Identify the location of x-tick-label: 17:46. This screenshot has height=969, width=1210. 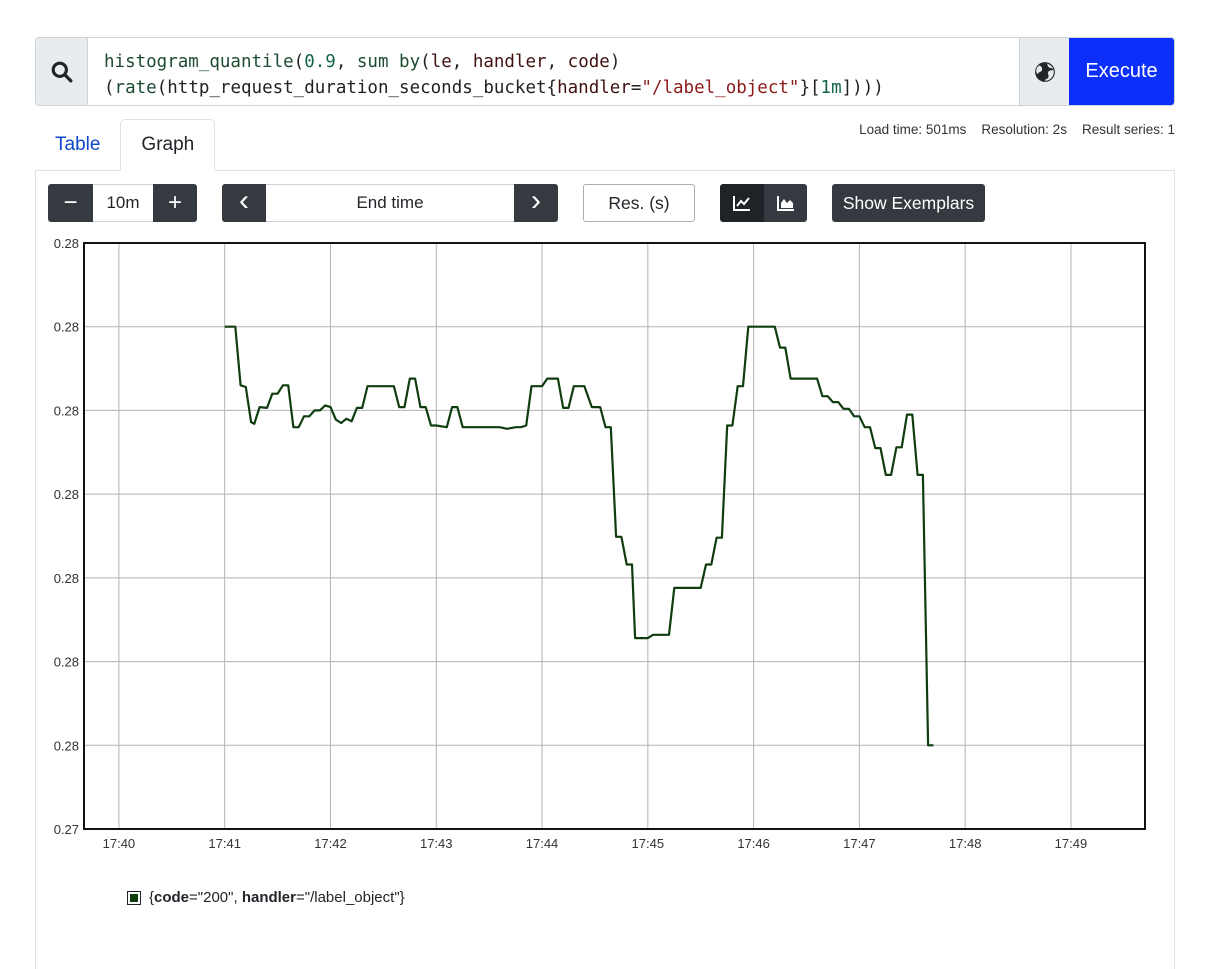
(753, 843).